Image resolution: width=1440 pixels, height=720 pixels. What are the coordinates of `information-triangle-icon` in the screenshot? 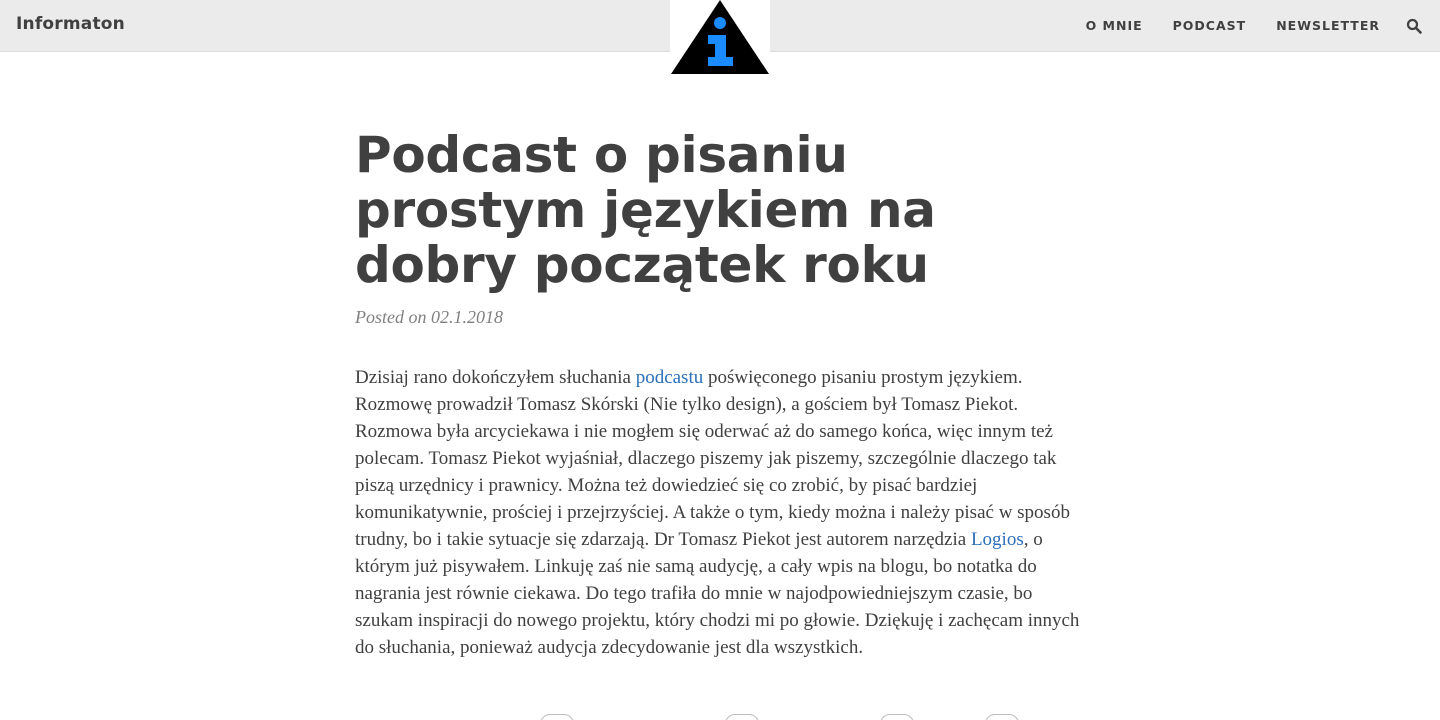 It's located at (720, 37).